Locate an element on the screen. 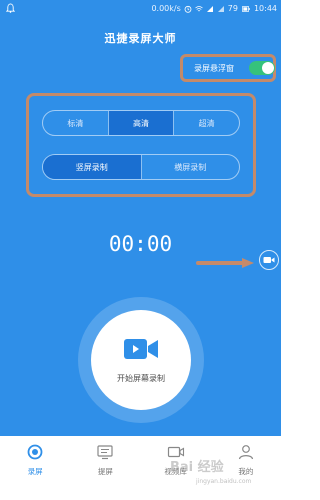  arrow-right-icon is located at coordinates (225, 263).